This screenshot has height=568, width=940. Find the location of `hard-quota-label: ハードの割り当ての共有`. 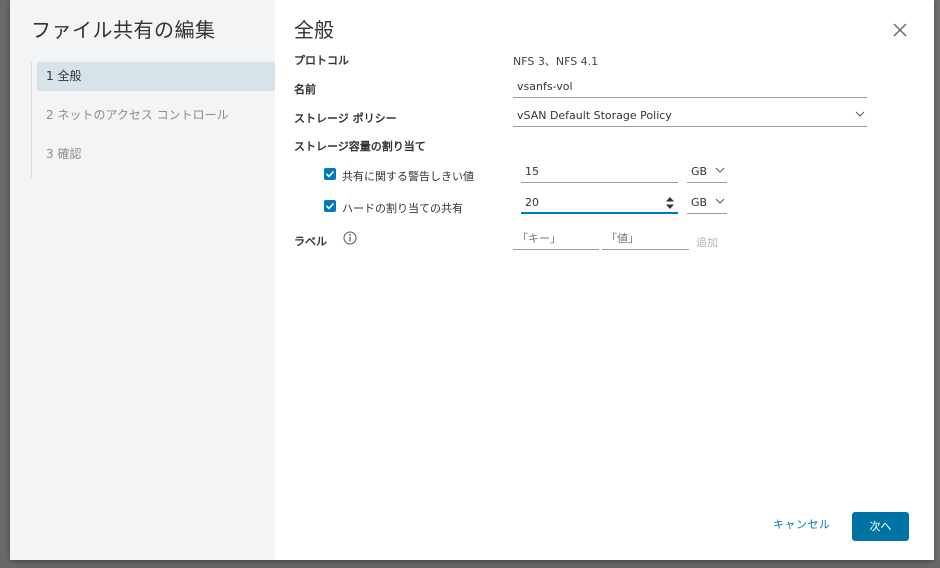

hard-quota-label: ハードの割り当ての共有 is located at coordinates (402, 208).